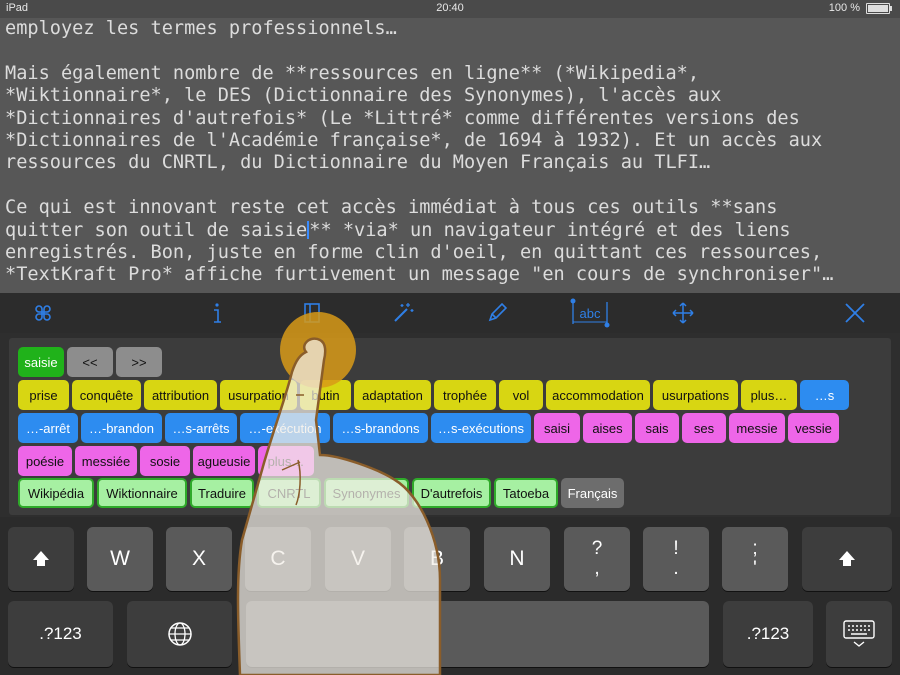 This screenshot has width=900, height=675. I want to click on suggestion-chip: …s-brandons, so click(380, 428).